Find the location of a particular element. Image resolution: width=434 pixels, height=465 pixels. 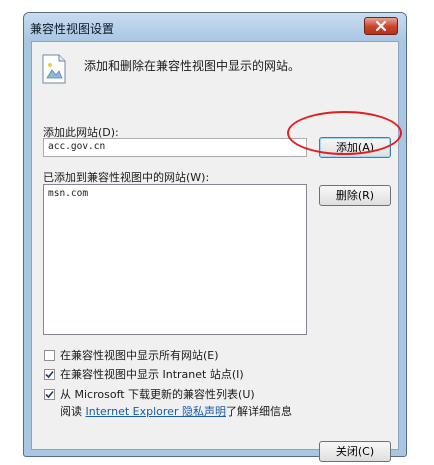

option-display-all-sites: 在兼容性视图中显示所有网站(E) is located at coordinates (131, 355).